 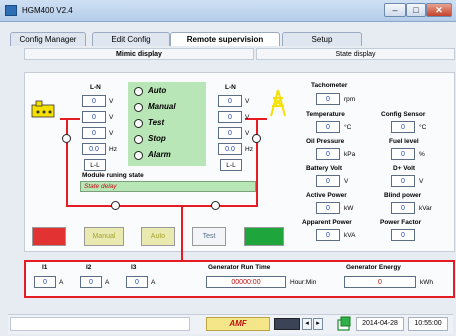 What do you see at coordinates (355, 54) in the screenshot?
I see `subtab-state-display: State display` at bounding box center [355, 54].